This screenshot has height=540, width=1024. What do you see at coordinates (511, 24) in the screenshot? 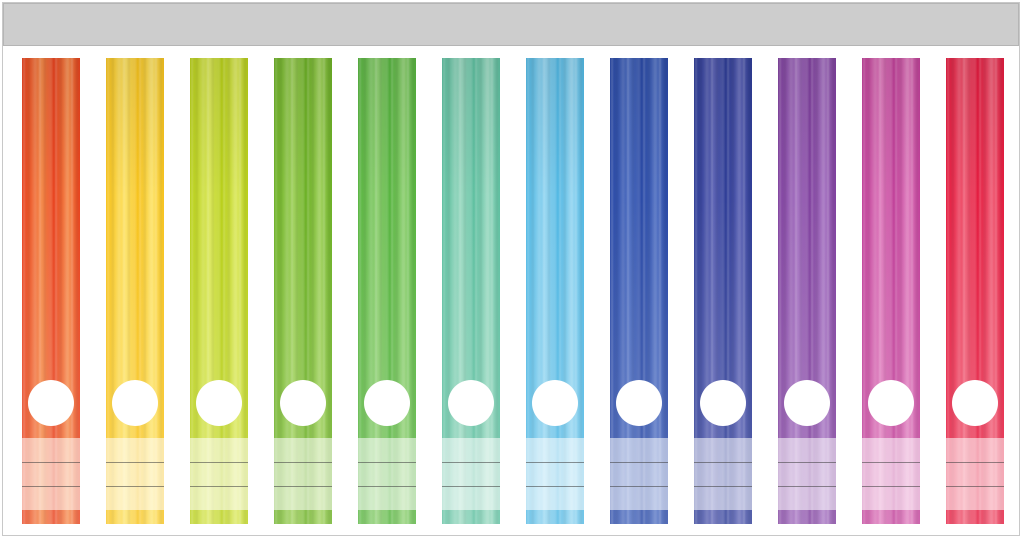
I see `top-bar` at bounding box center [511, 24].